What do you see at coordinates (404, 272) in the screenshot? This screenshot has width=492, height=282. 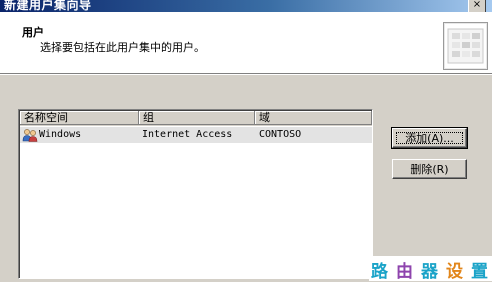 I see `watermark-char: 由` at bounding box center [404, 272].